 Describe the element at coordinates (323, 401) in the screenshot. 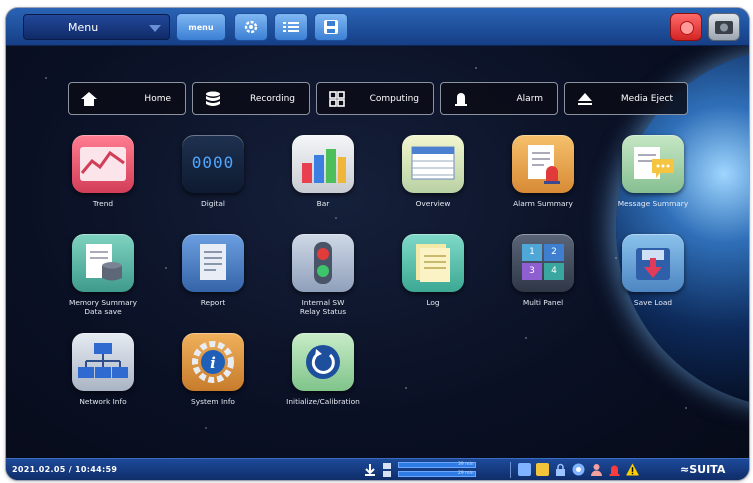

I see `tile-initialize-calibration-label: Initialize/Calibration` at that location.